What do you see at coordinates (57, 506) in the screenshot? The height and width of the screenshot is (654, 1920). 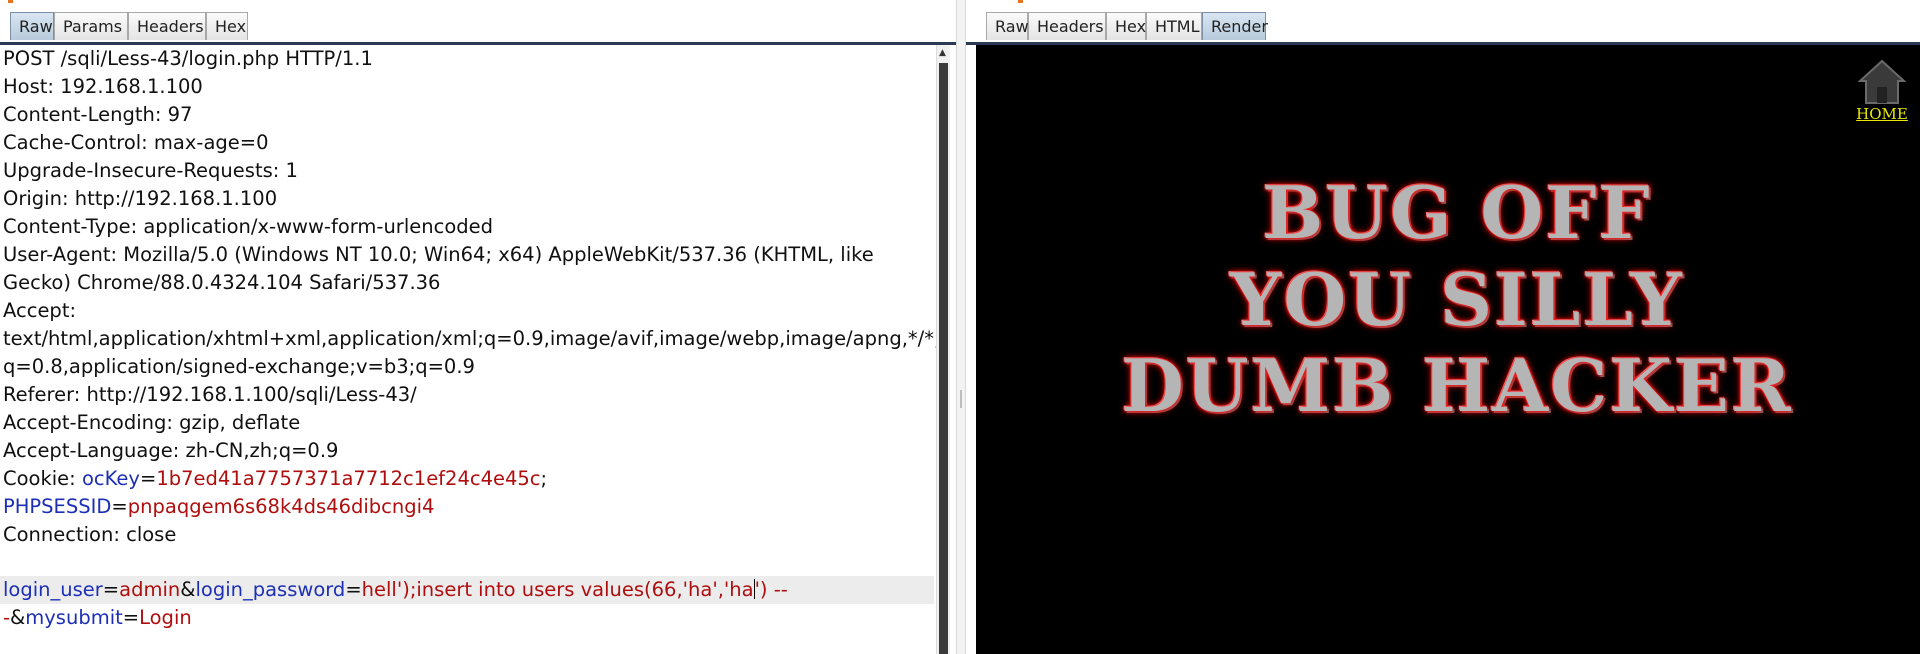 I see `cookie-phpsessid-name: PHPSESSID` at bounding box center [57, 506].